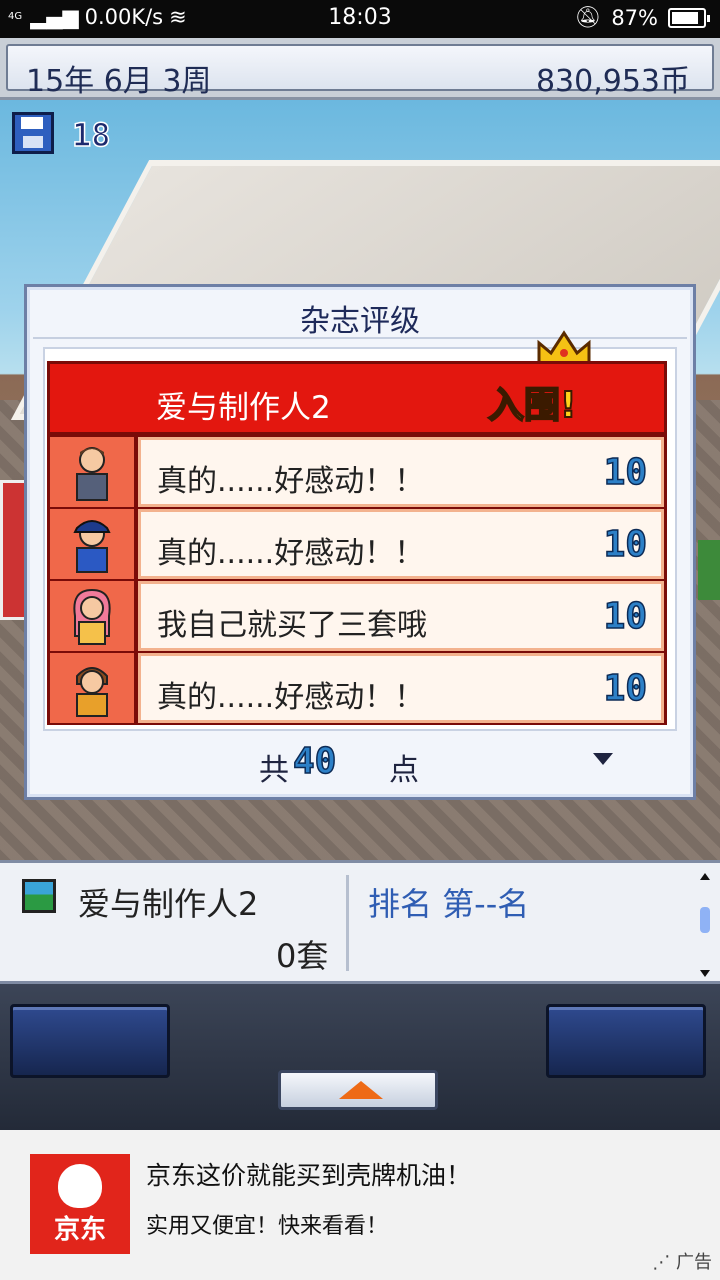 The height and width of the screenshot is (1280, 720). What do you see at coordinates (308, 1174) in the screenshot?
I see `ad-headline: 京东这价就能买到壳牌机油！` at bounding box center [308, 1174].